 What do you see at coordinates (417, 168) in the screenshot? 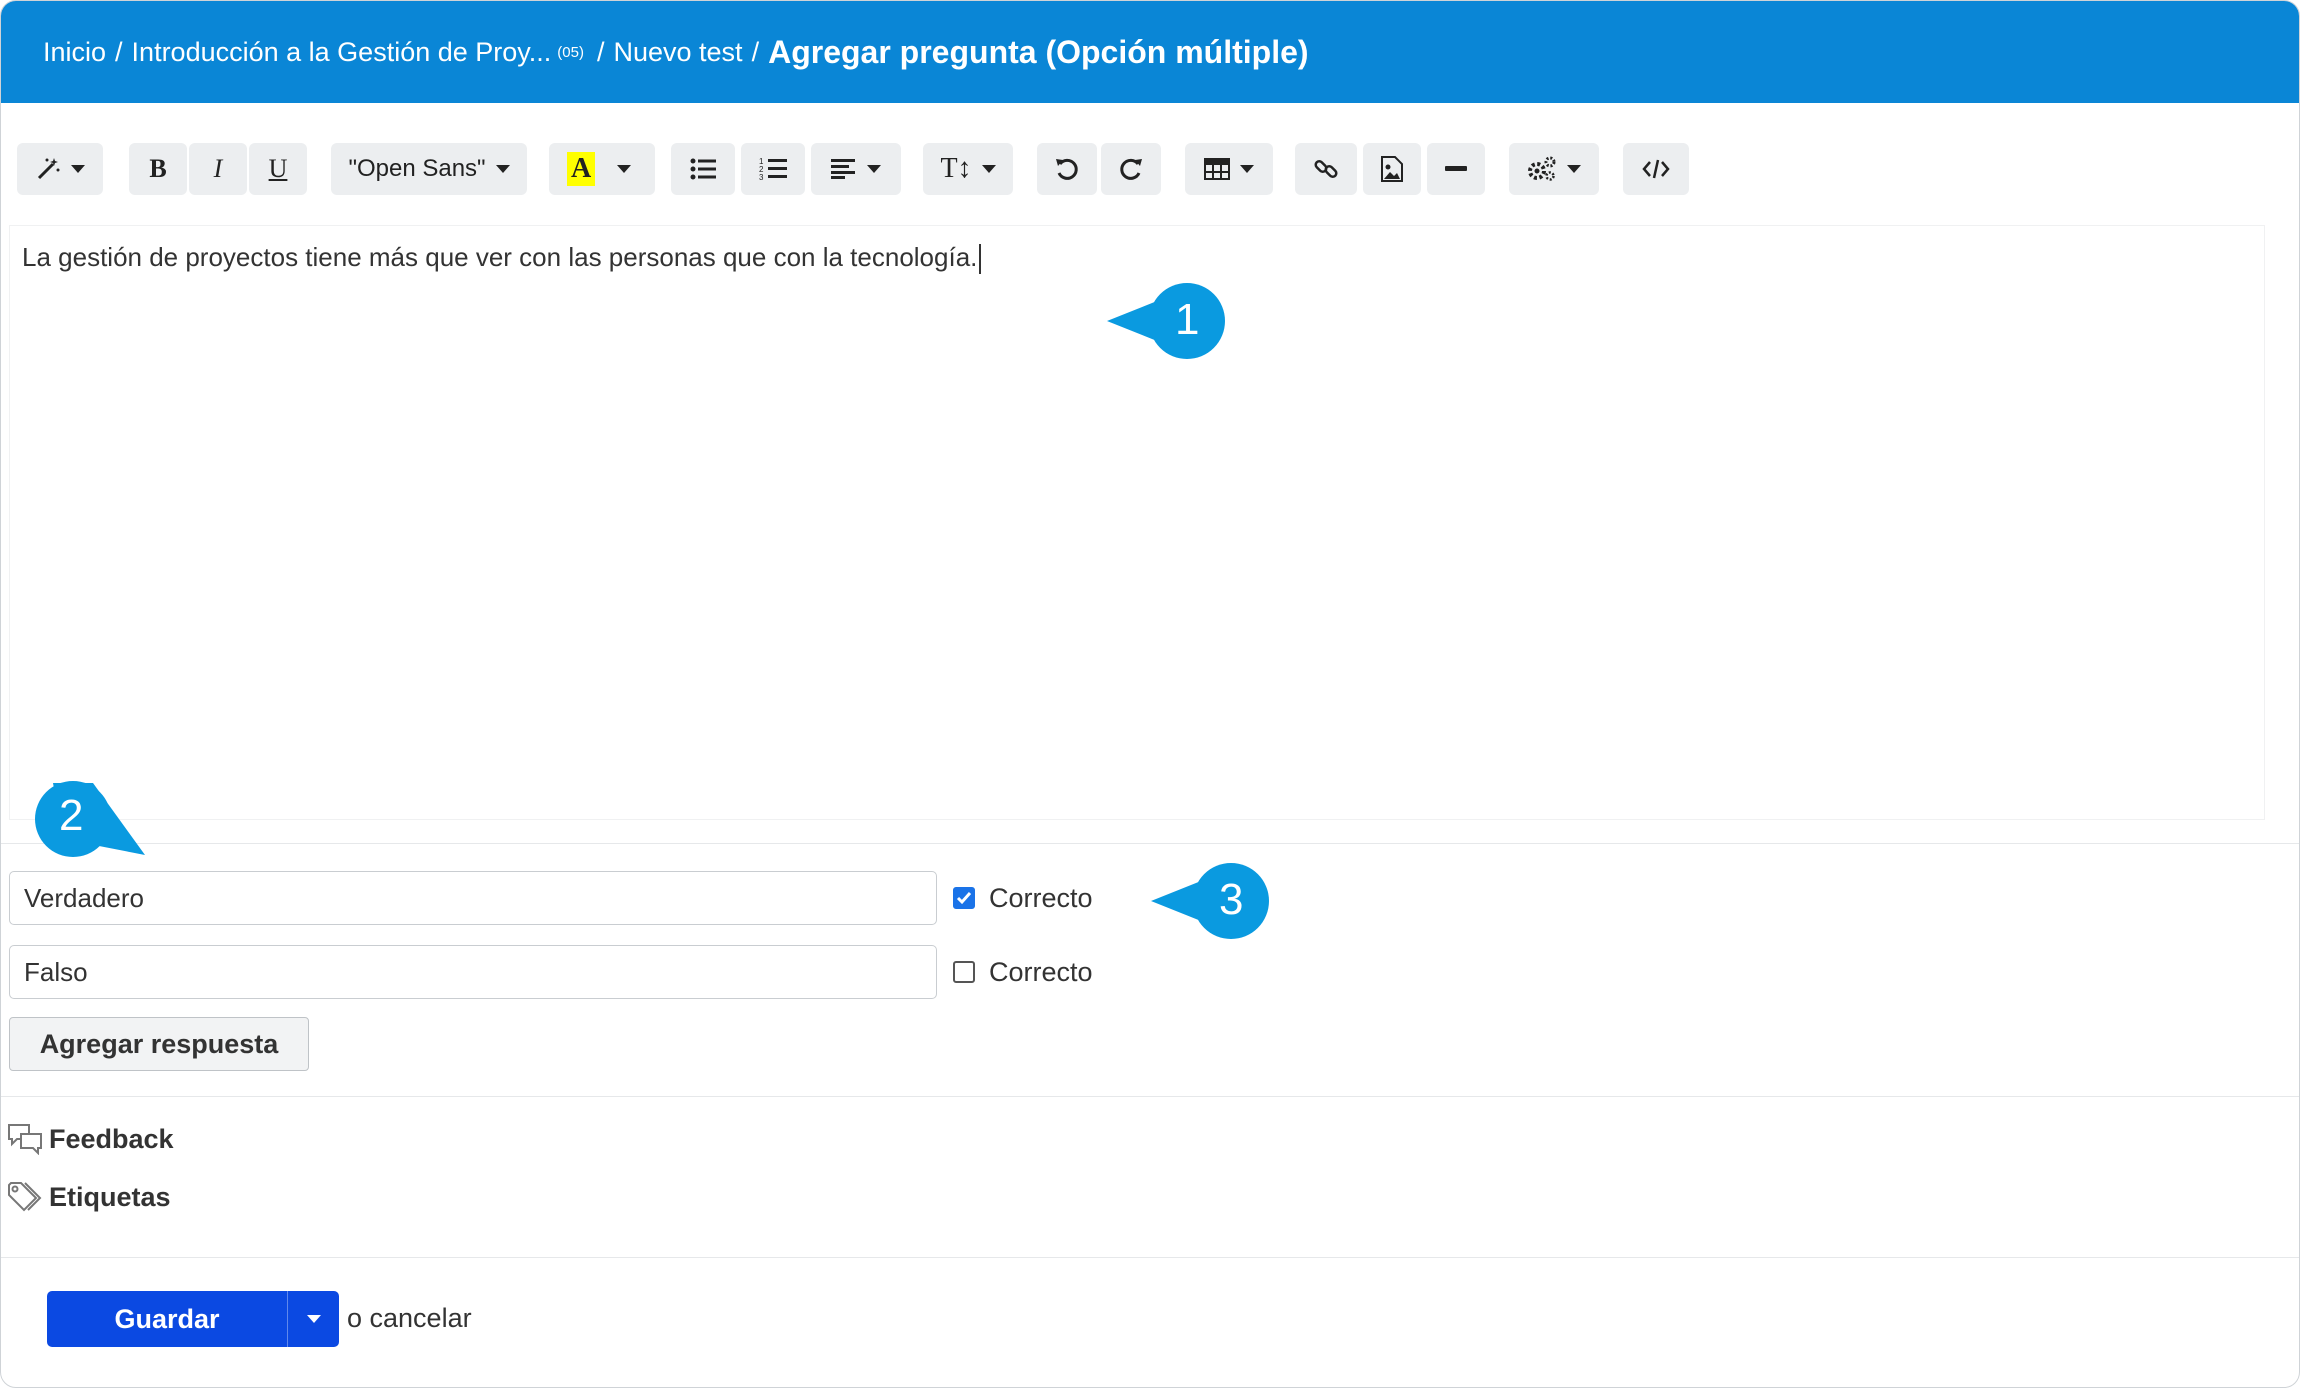
I see `font-family-label: "Open Sans"` at bounding box center [417, 168].